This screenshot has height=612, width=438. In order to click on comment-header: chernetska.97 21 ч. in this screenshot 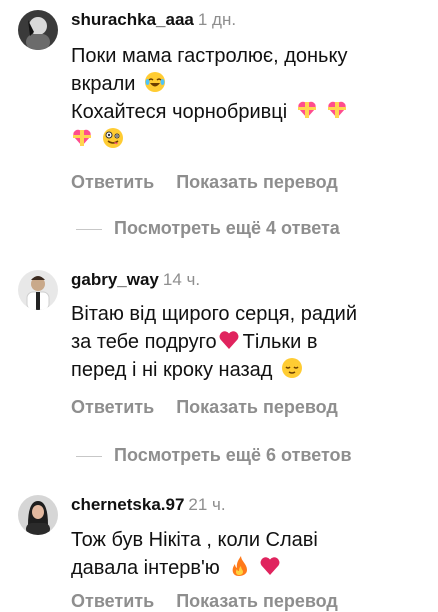, I will do `click(148, 505)`.